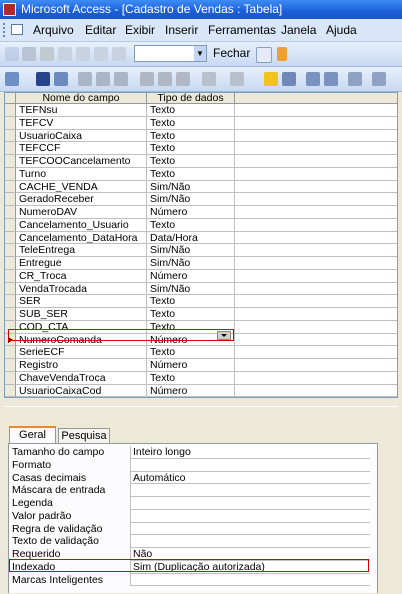  Describe the element at coordinates (81, 161) in the screenshot. I see `field-name-cell: TEFCOOCancelamento` at that location.